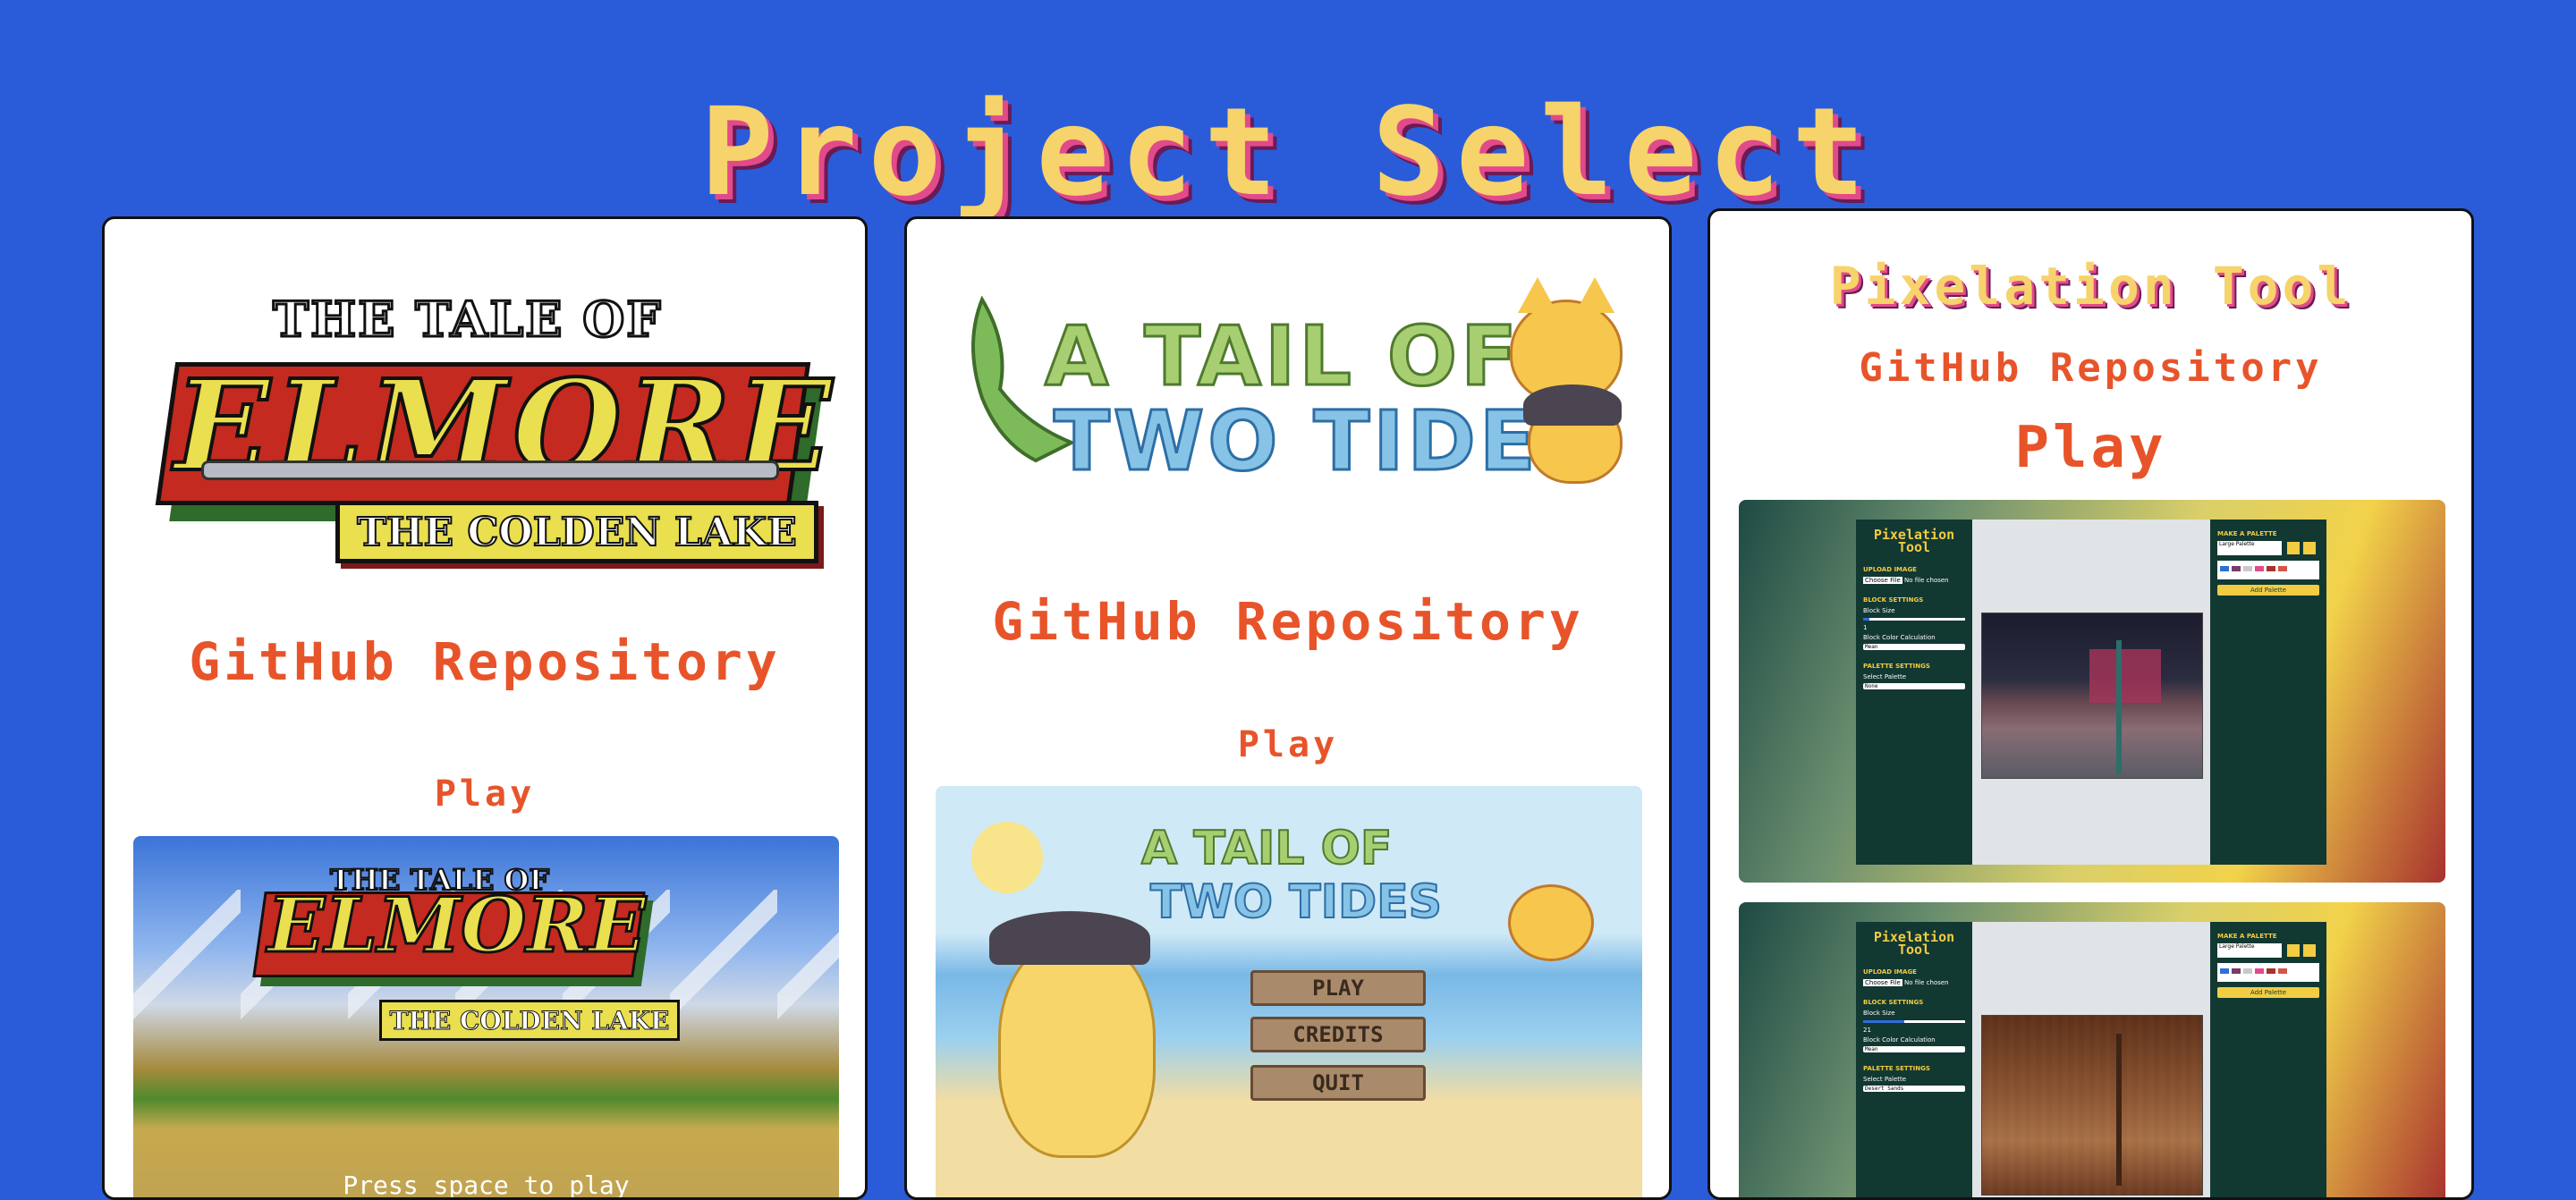  What do you see at coordinates (2092, 1106) in the screenshot?
I see `pixelated-photo` at bounding box center [2092, 1106].